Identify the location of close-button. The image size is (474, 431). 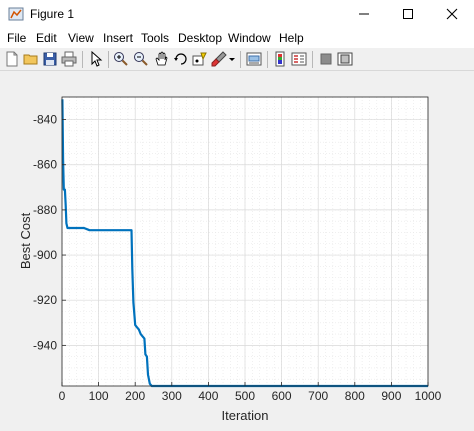
(452, 14).